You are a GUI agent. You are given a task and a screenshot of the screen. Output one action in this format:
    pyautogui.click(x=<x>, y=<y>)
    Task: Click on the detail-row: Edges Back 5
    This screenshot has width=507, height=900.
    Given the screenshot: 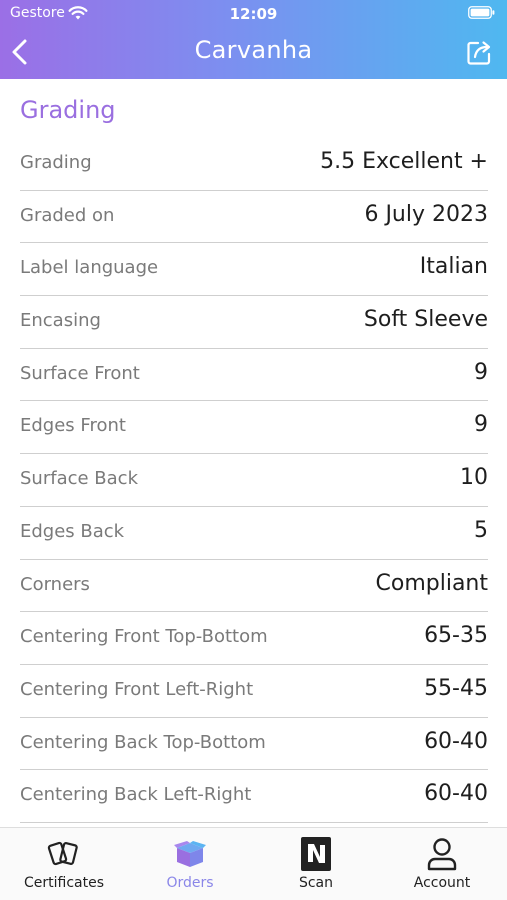 What is the action you would take?
    pyautogui.click(x=254, y=533)
    